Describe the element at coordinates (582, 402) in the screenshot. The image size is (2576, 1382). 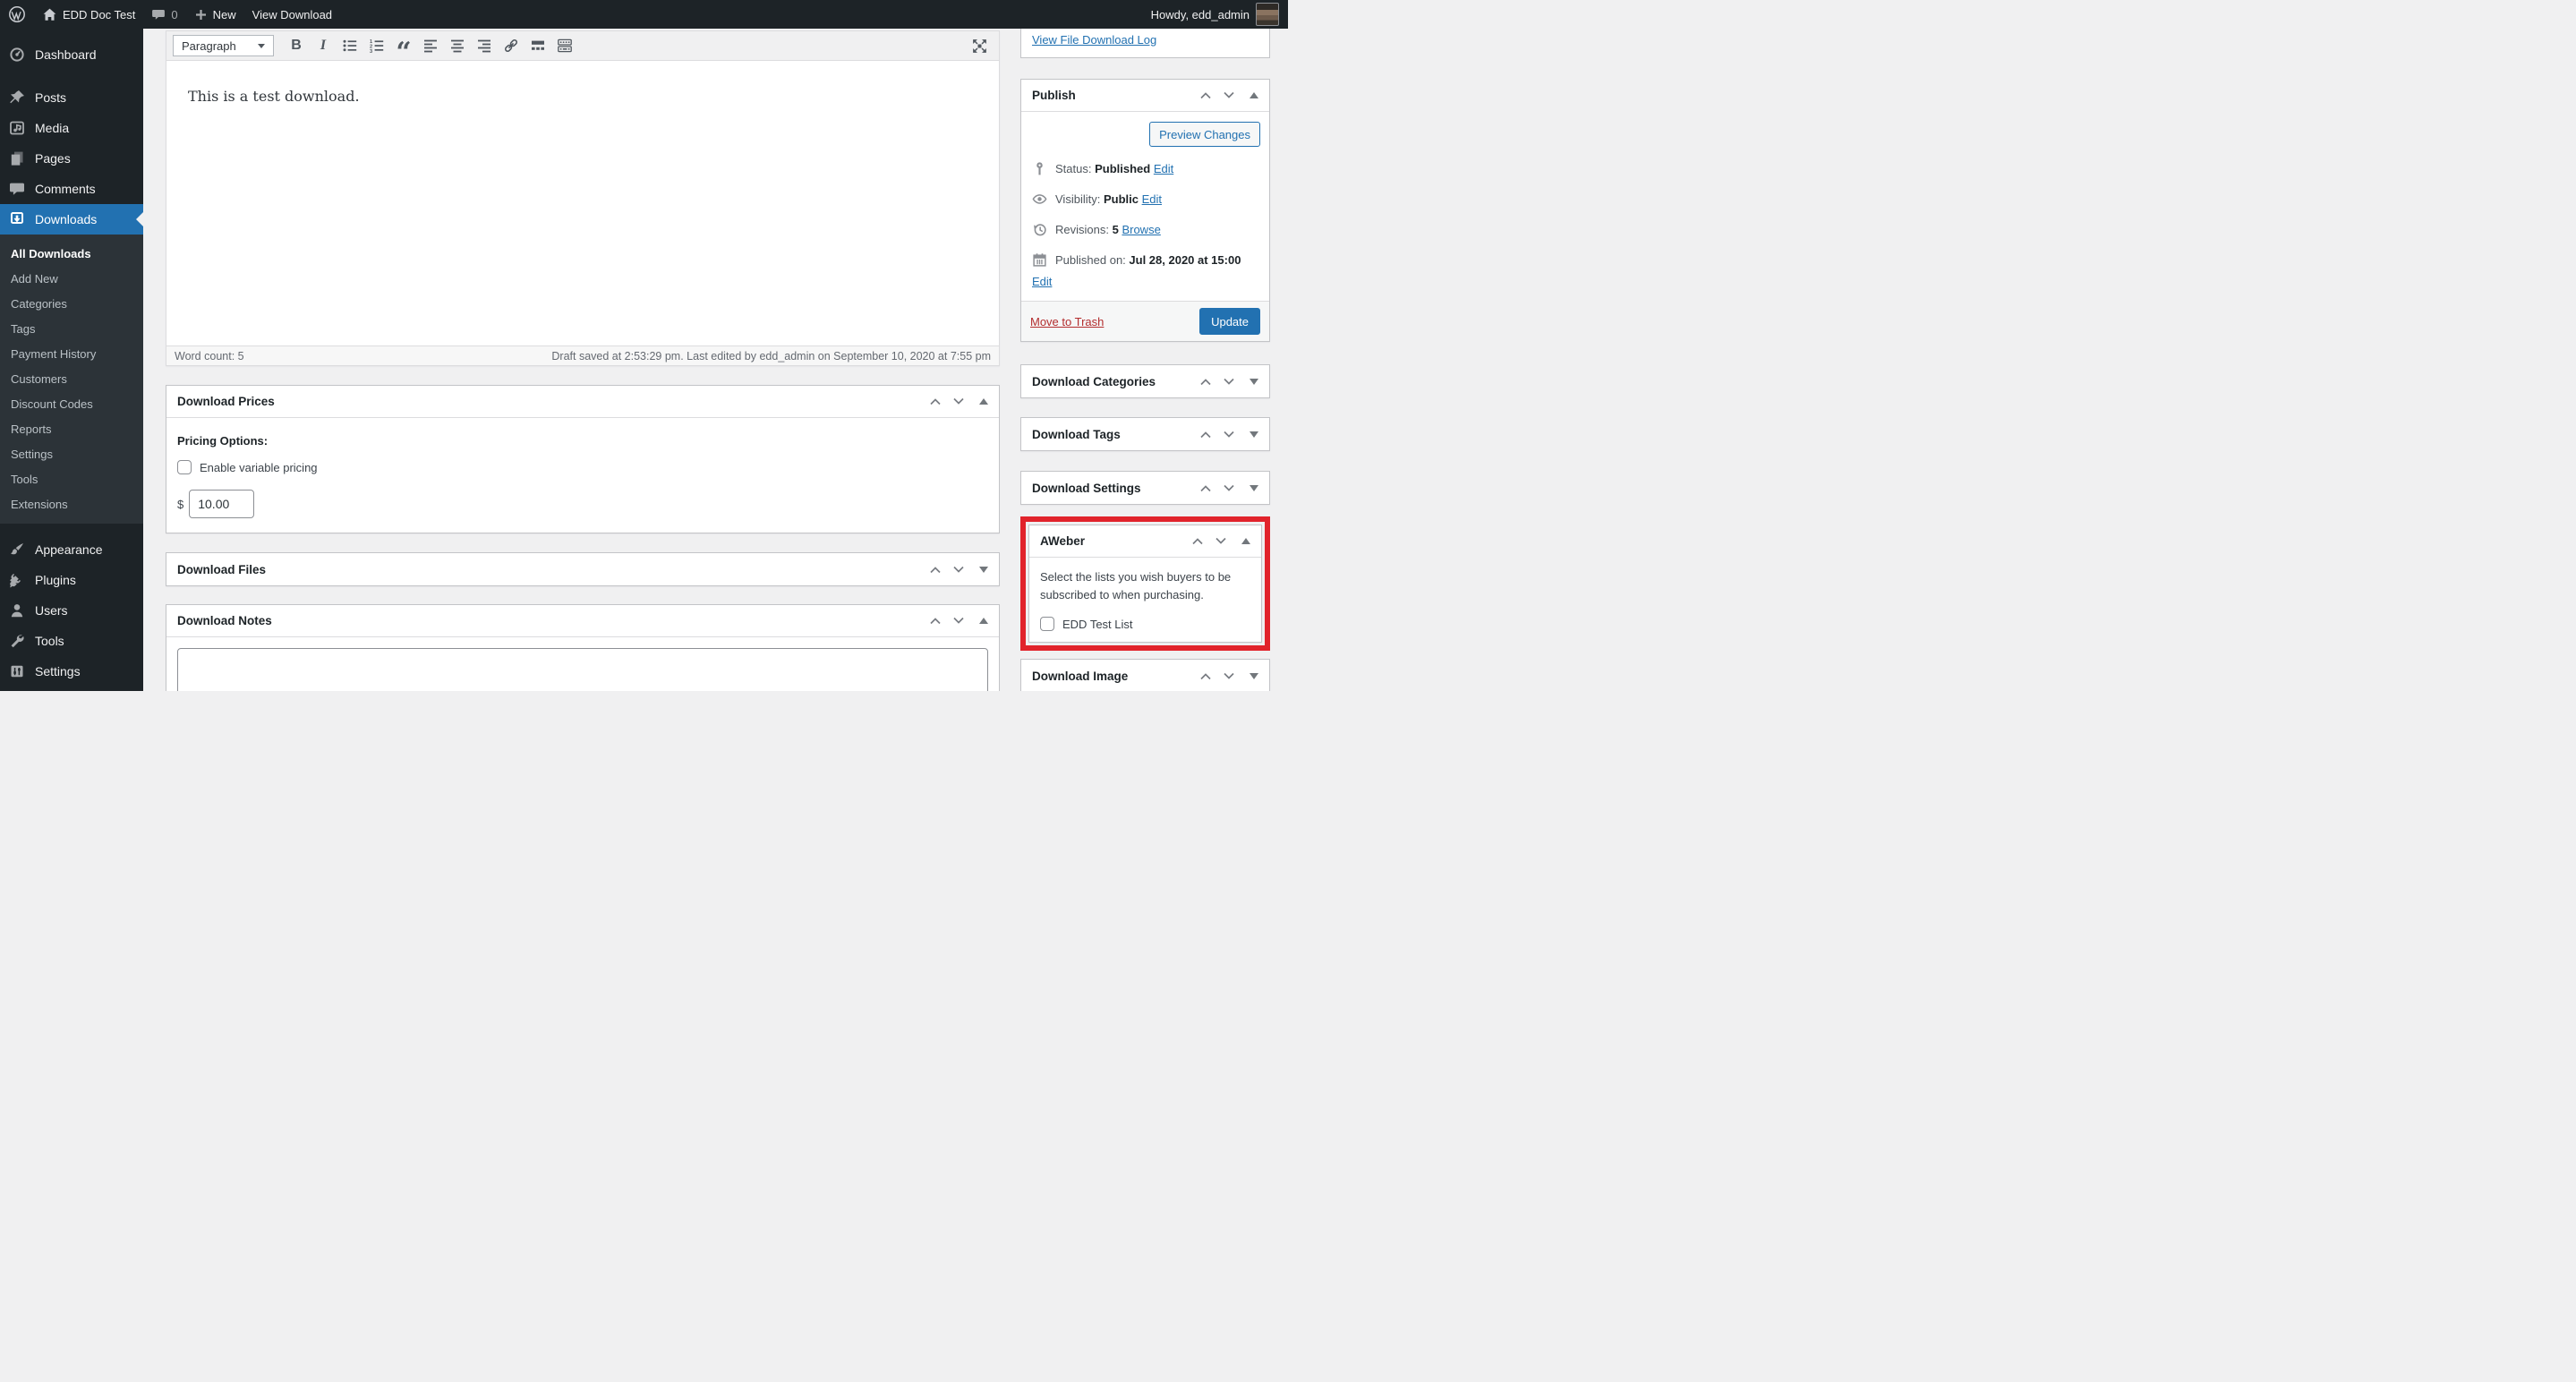
I see `metabox-header: Download Prices` at that location.